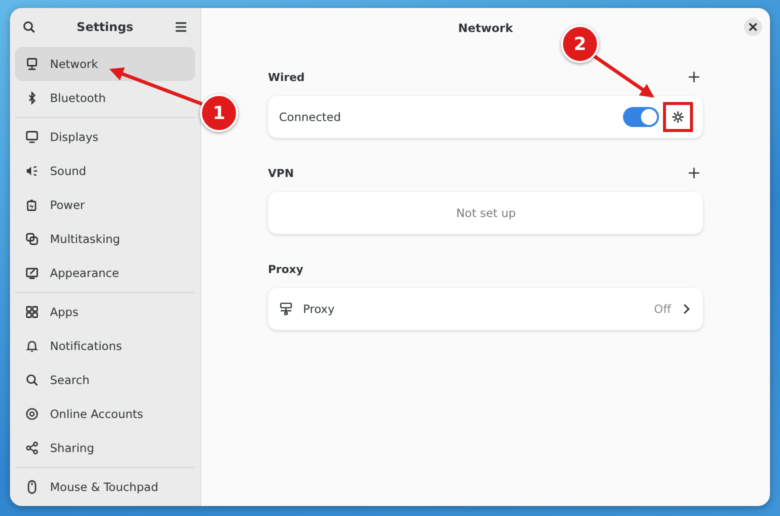 This screenshot has height=516, width=780. Describe the element at coordinates (32, 171) in the screenshot. I see `speaker-icon` at that location.